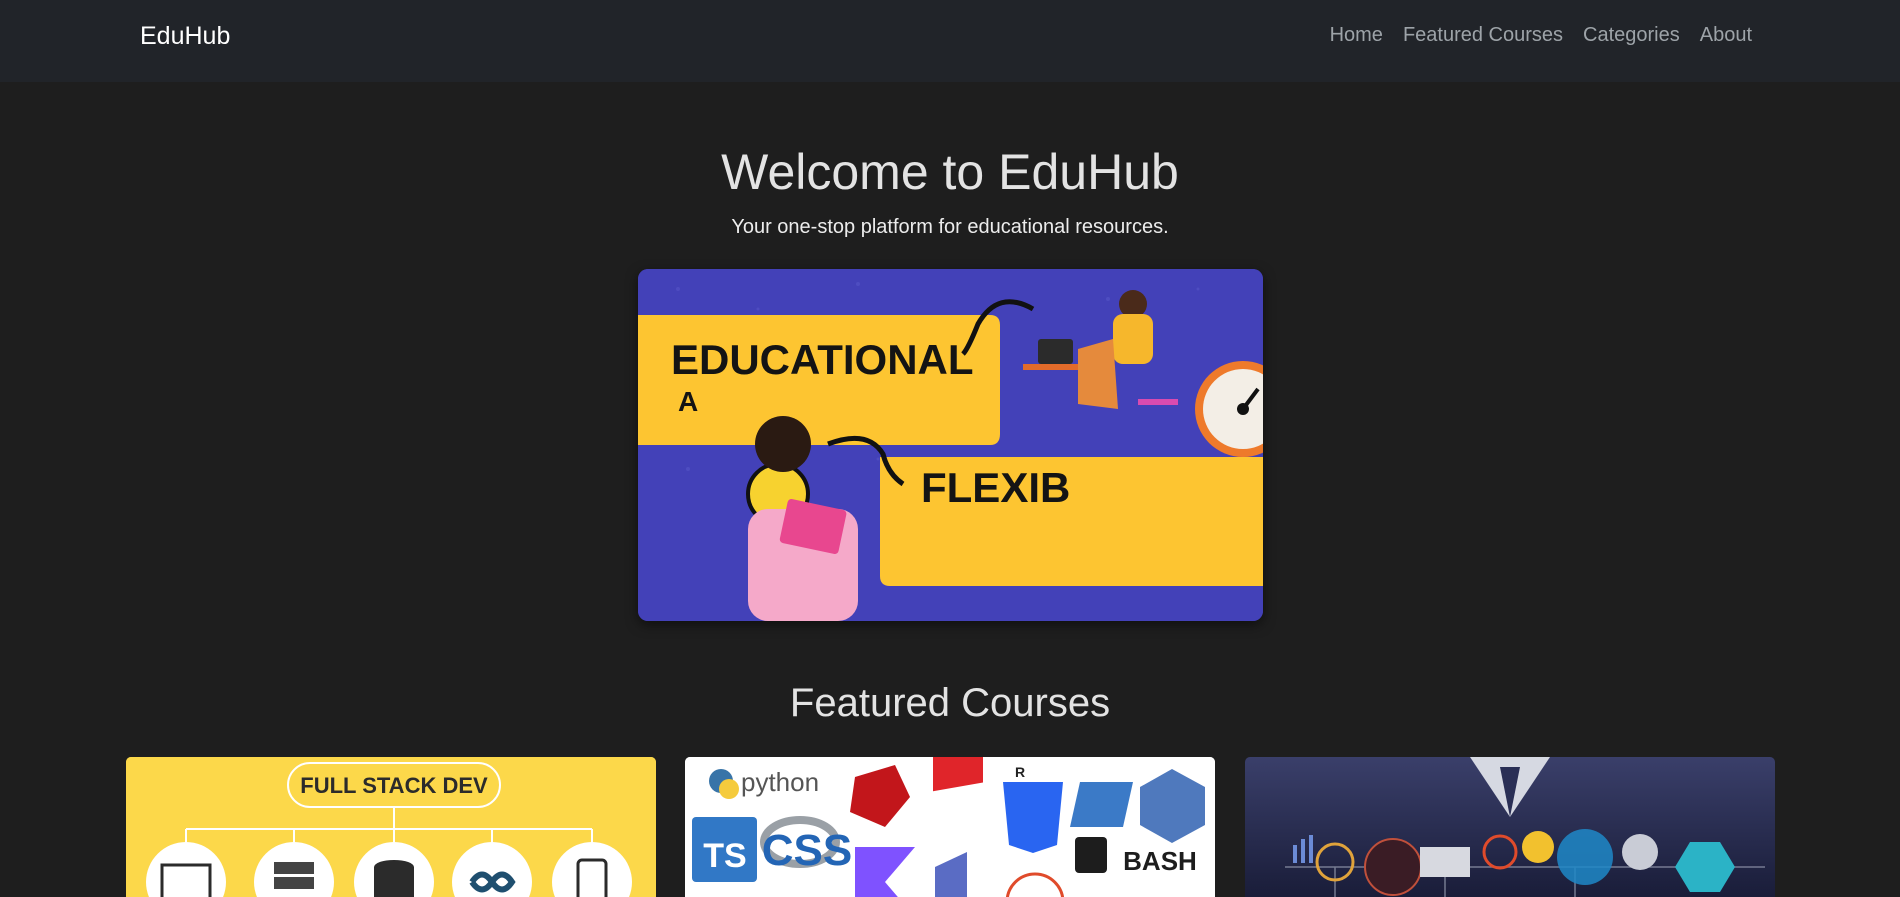 This screenshot has width=1900, height=897. Describe the element at coordinates (807, 850) in the screenshot. I see `r-logo-text: CSS` at that location.